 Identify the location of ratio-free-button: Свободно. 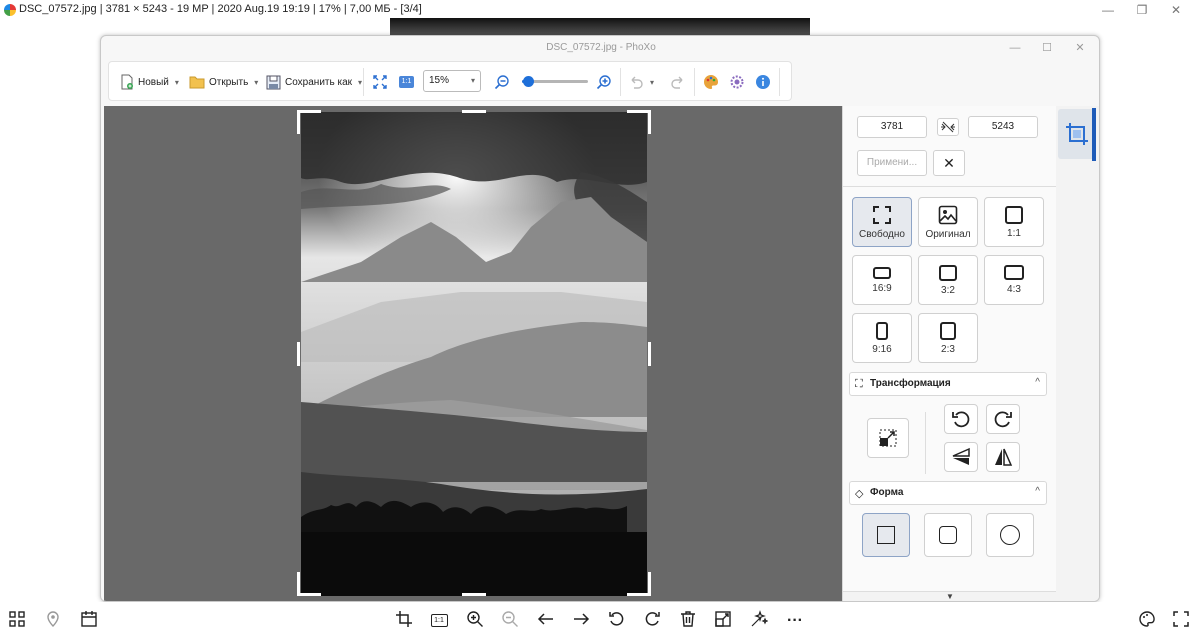
(882, 222).